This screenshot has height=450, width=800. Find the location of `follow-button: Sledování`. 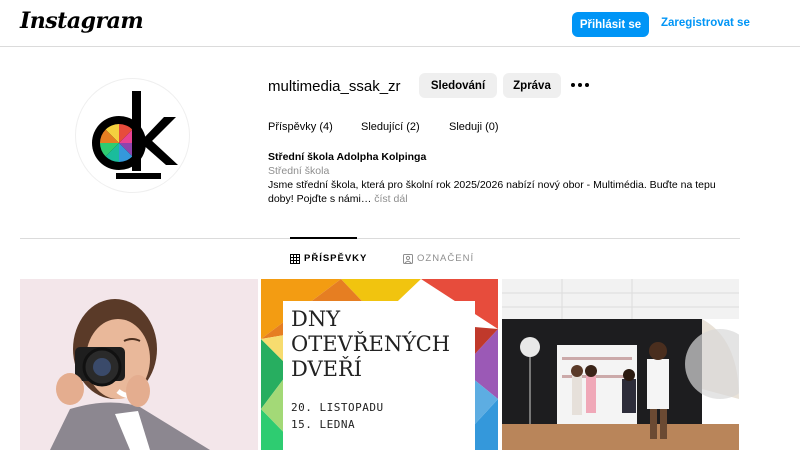

follow-button: Sledování is located at coordinates (458, 85).